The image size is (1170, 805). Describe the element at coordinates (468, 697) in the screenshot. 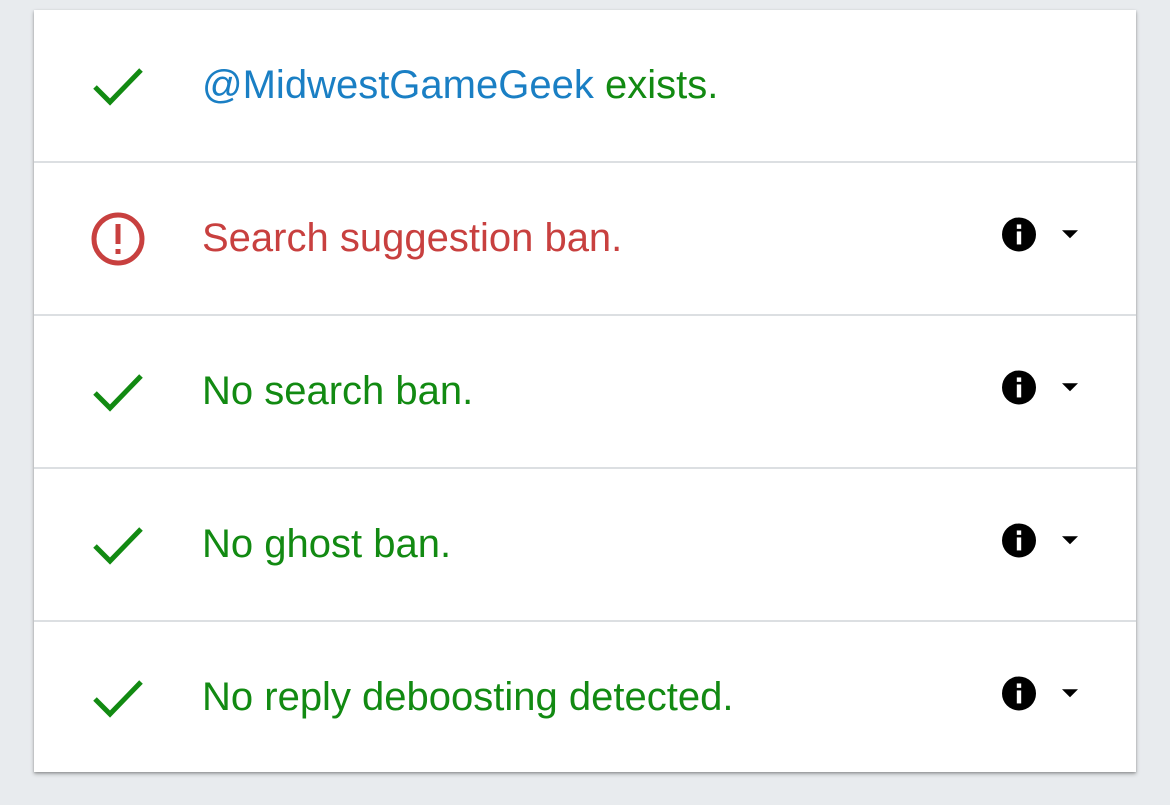

I see `reply-deboosting-text: No reply deboosting detected.` at that location.